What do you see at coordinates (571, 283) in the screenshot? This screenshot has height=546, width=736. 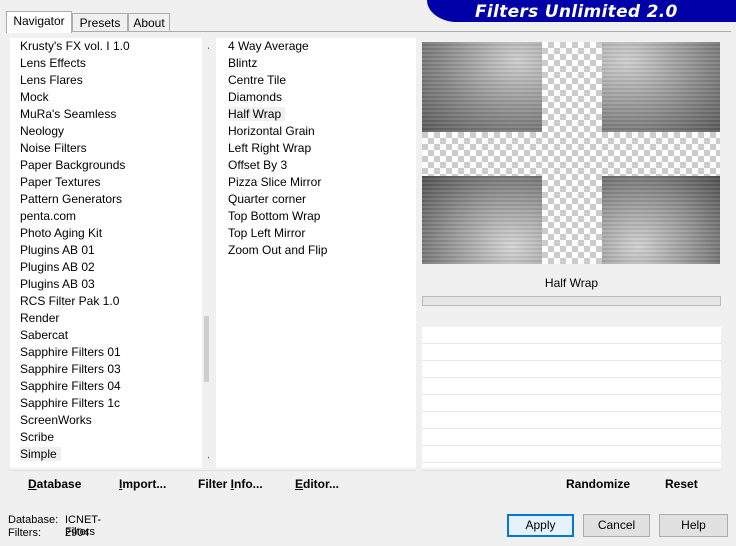 I see `selected-filter-name: Half Wrap` at bounding box center [571, 283].